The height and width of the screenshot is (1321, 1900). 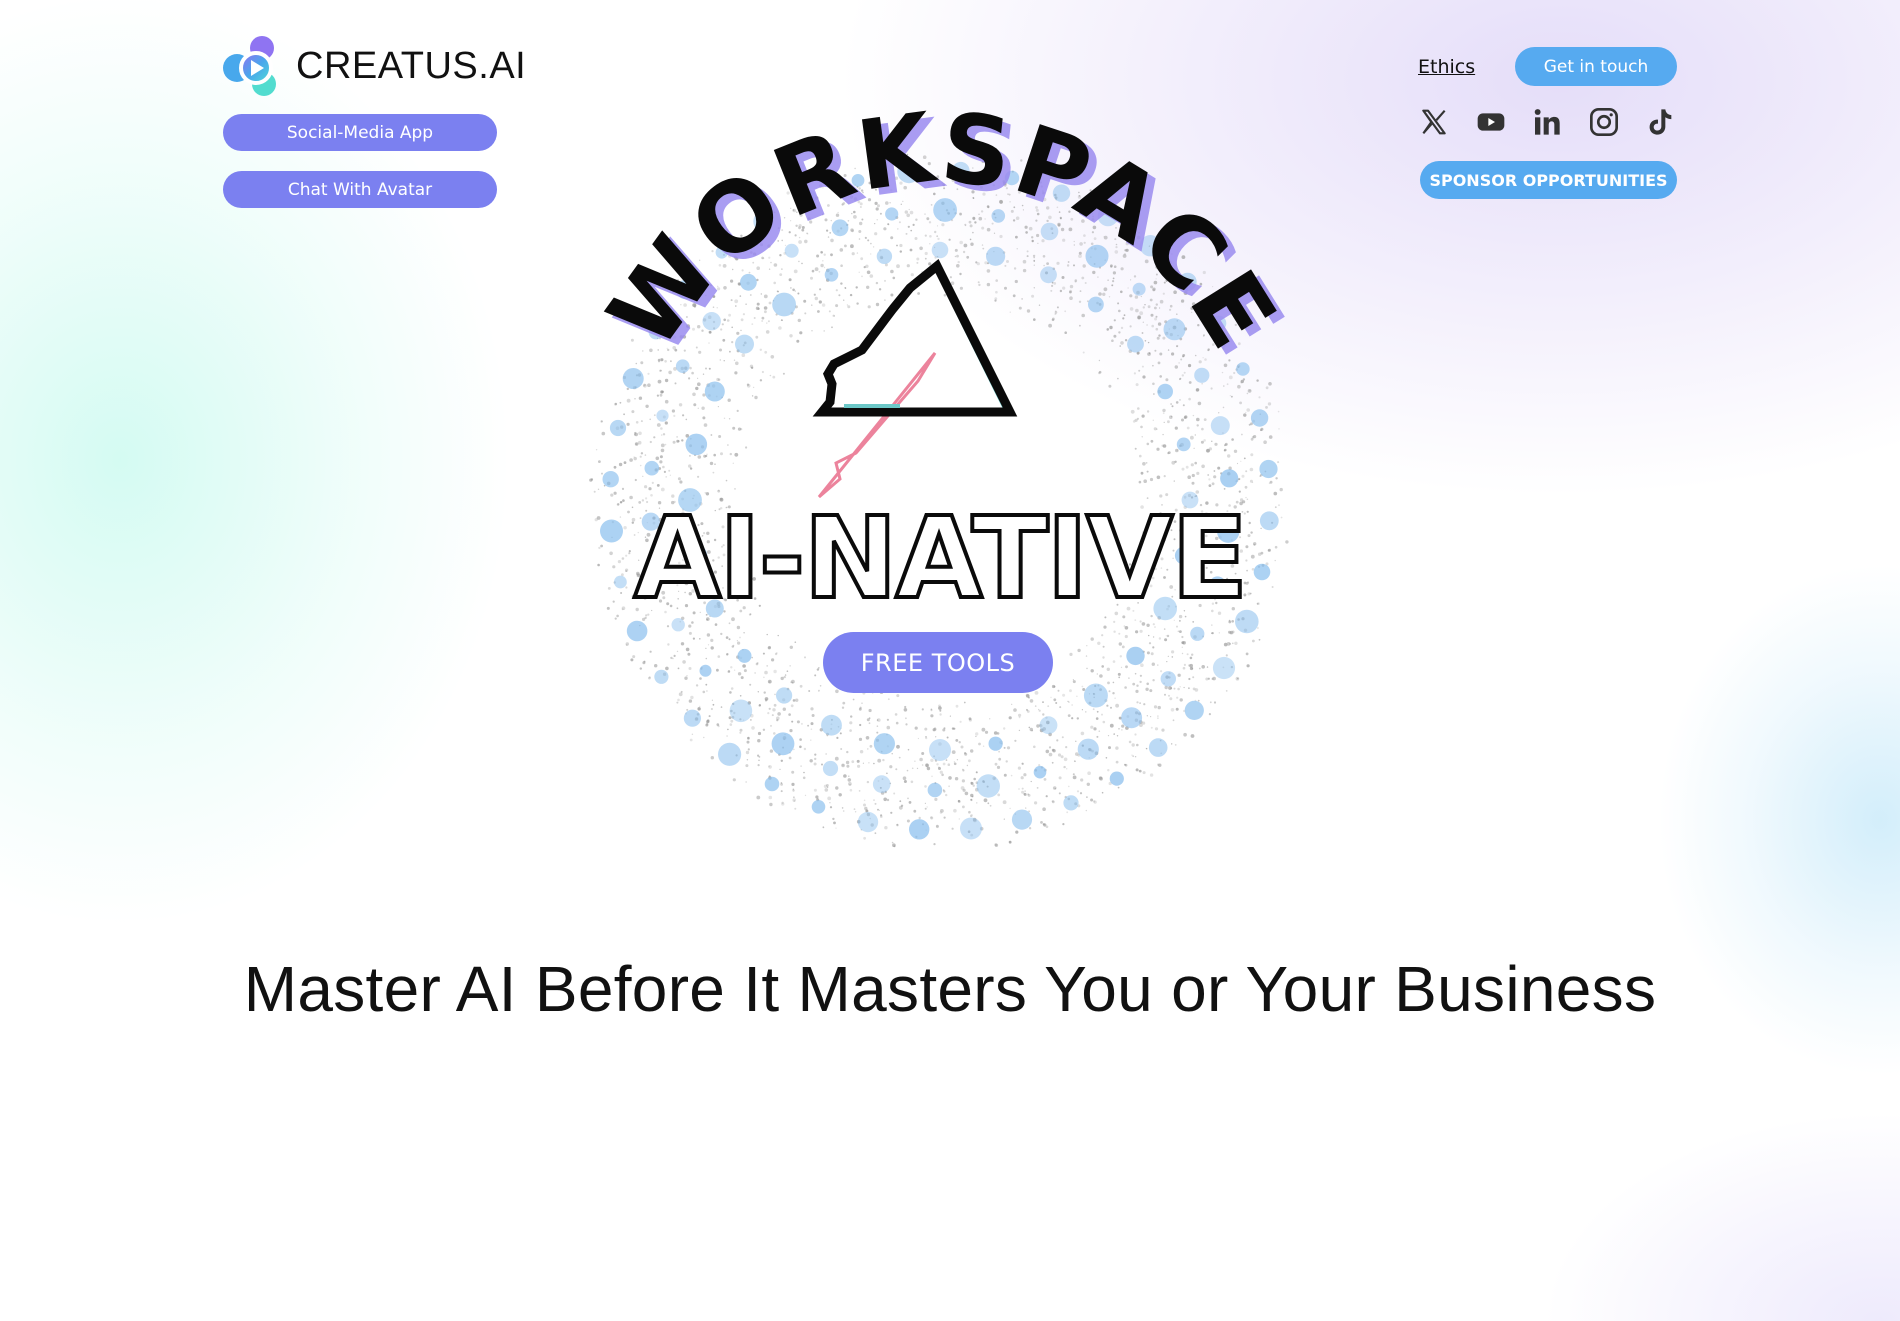 What do you see at coordinates (1596, 66) in the screenshot?
I see `get-in-touch-button: Get in touch` at bounding box center [1596, 66].